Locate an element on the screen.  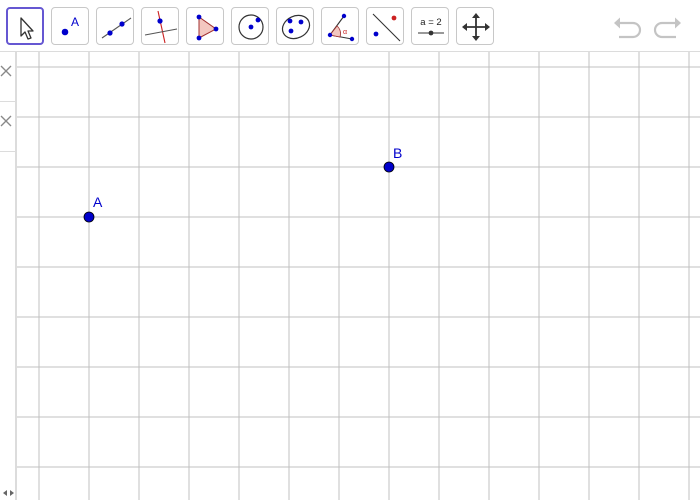
point-a-label: A is located at coordinates (98, 202).